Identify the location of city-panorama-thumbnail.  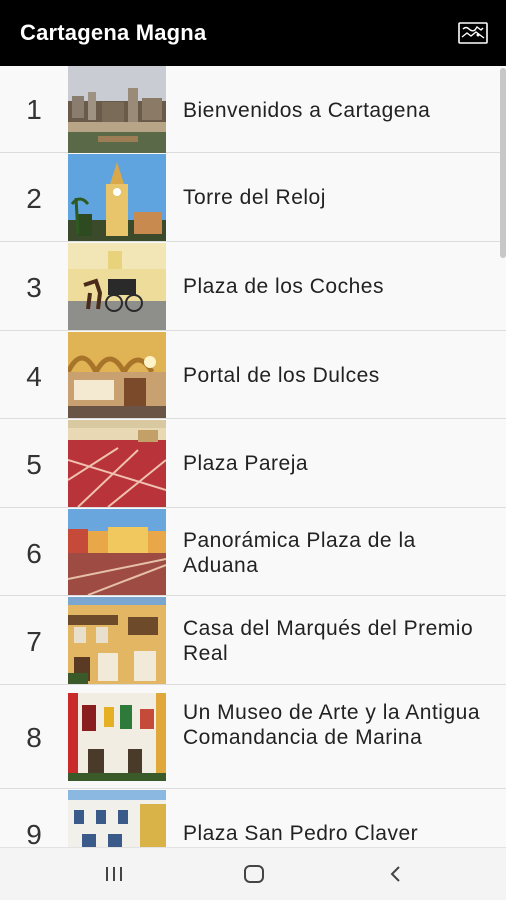
(117, 109).